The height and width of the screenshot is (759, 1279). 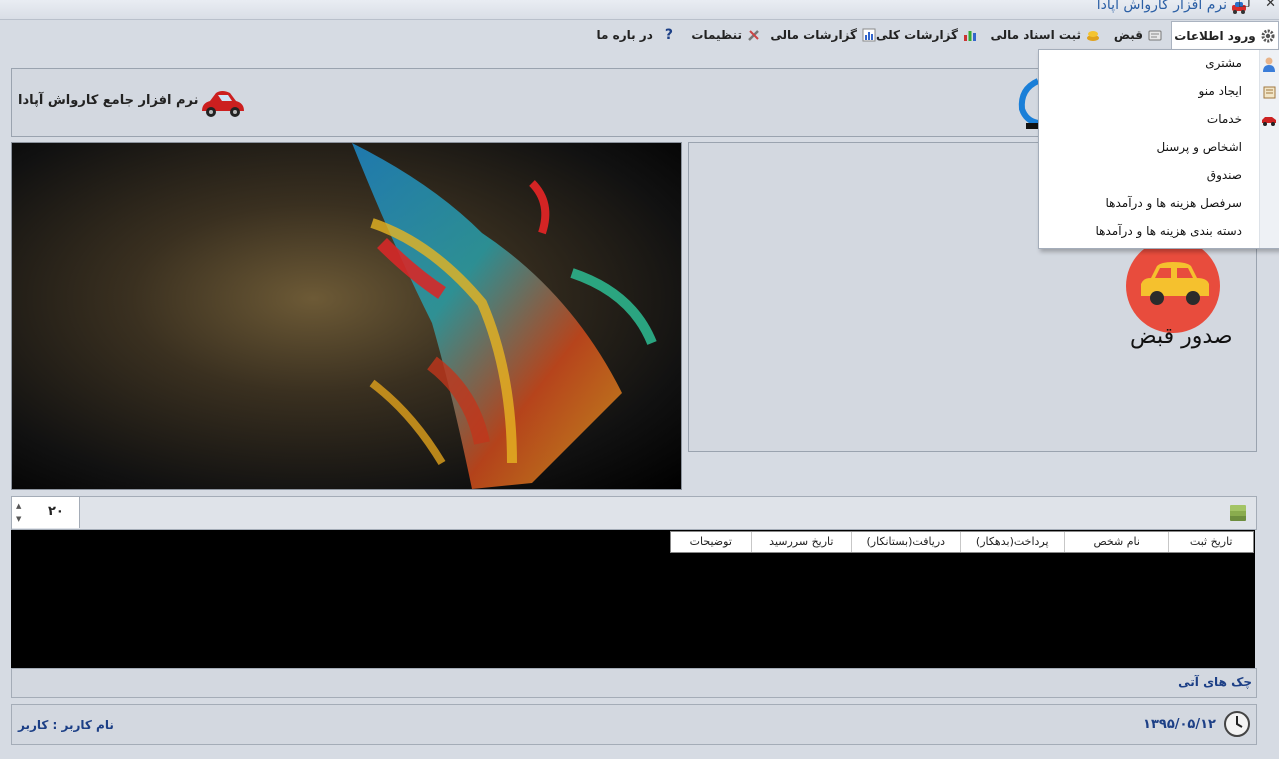 What do you see at coordinates (800, 542) in the screenshot?
I see `col-due-date: تاریخ سررسید` at bounding box center [800, 542].